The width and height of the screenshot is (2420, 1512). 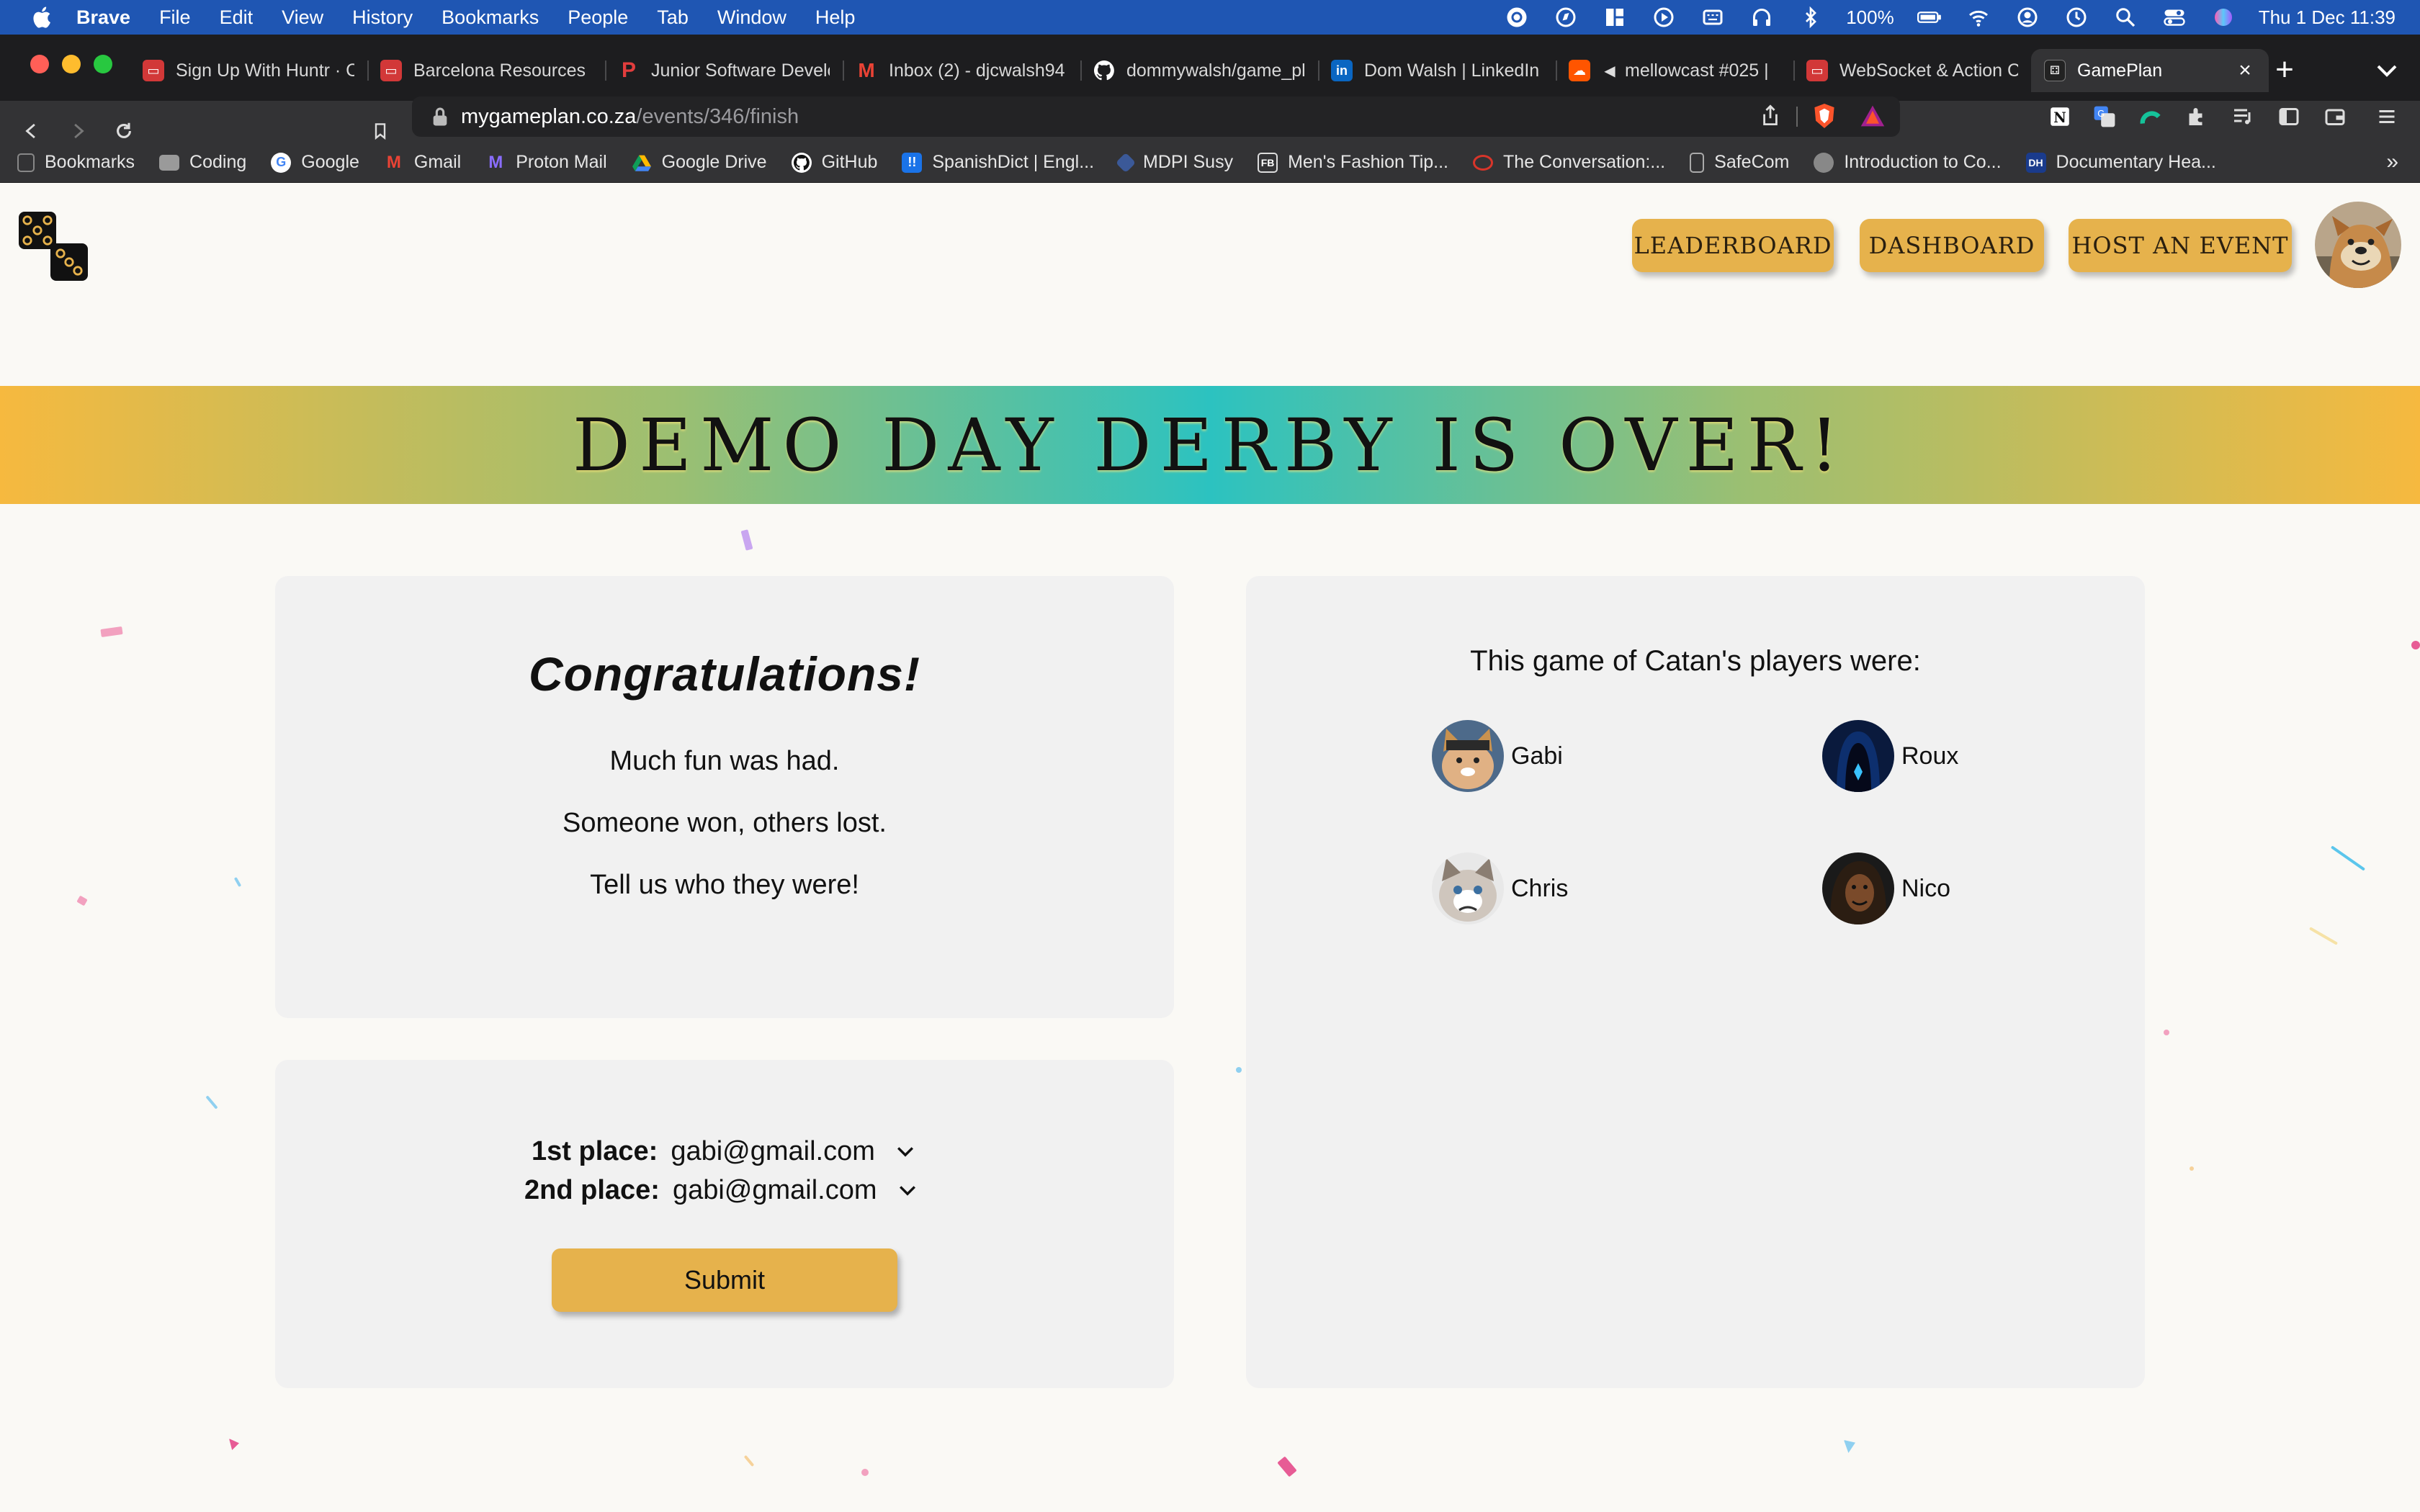 What do you see at coordinates (2076, 17) in the screenshot?
I see `time-machine-icon` at bounding box center [2076, 17].